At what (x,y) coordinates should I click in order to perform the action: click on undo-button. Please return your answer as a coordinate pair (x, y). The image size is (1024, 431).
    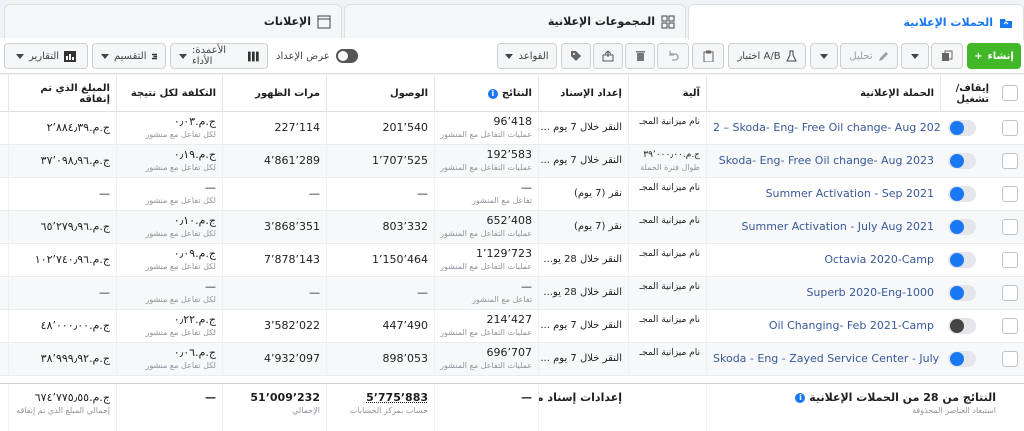
    Looking at the image, I should click on (673, 56).